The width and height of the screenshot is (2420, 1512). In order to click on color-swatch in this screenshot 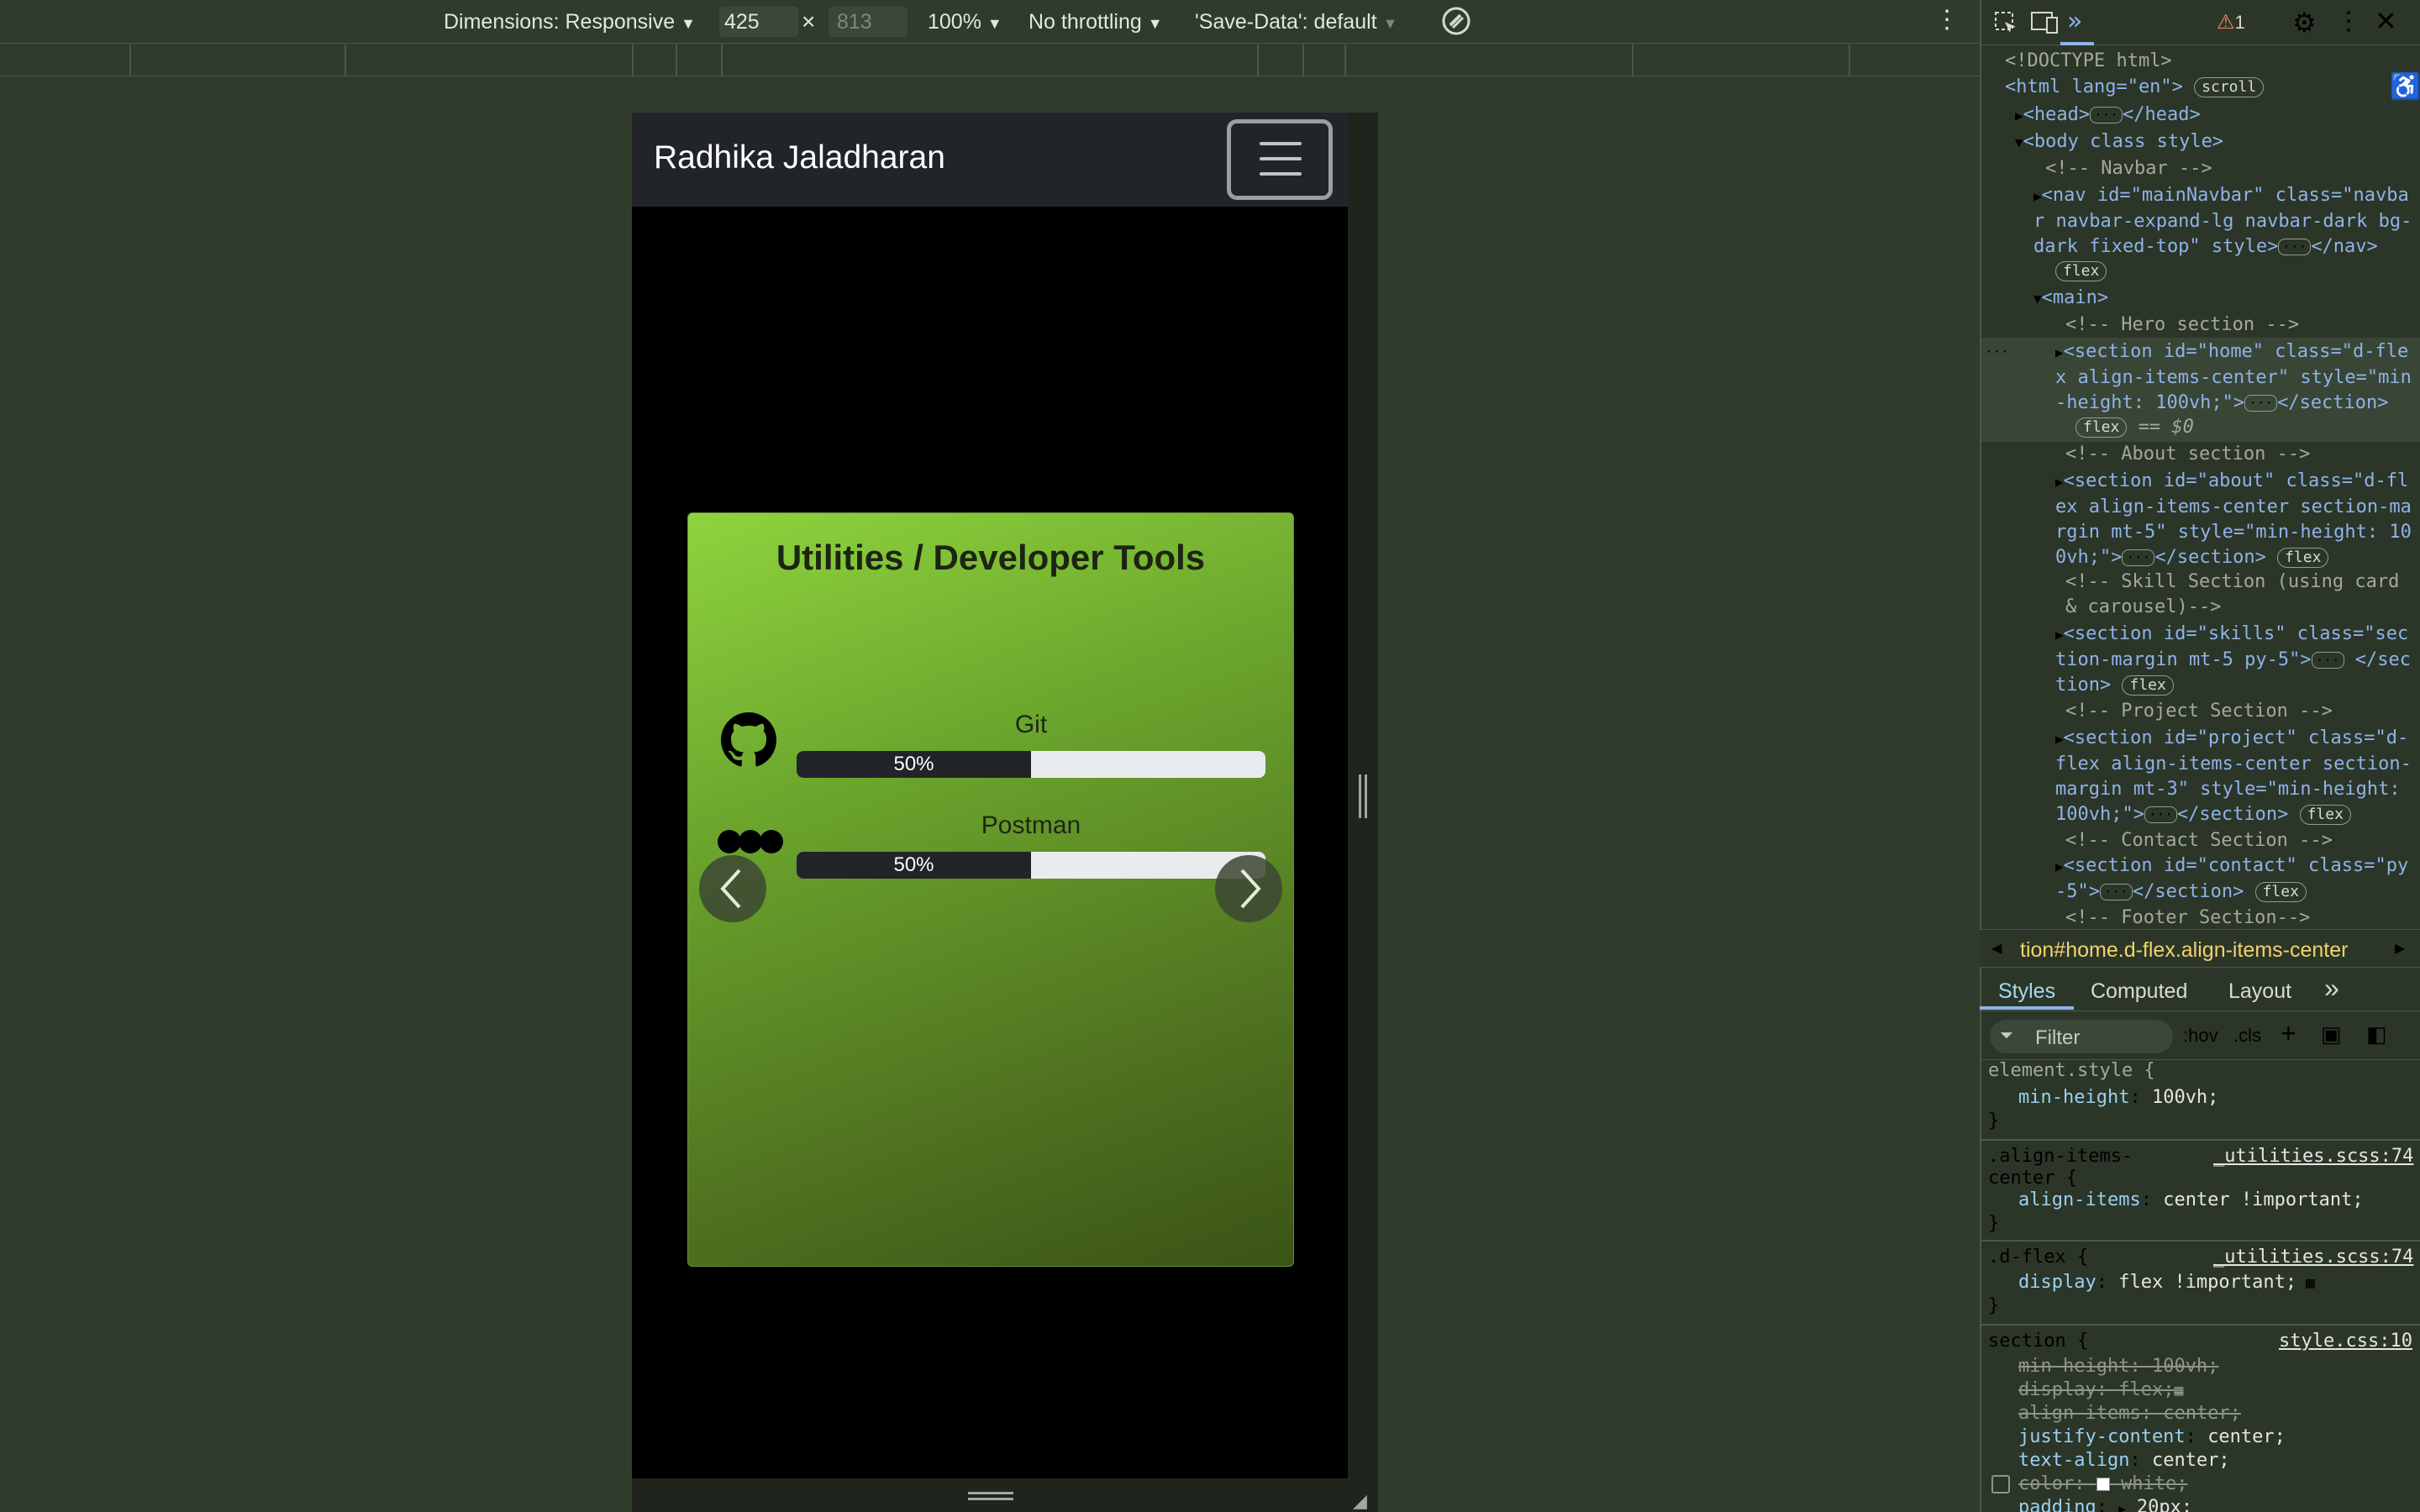, I will do `click(2103, 1484)`.